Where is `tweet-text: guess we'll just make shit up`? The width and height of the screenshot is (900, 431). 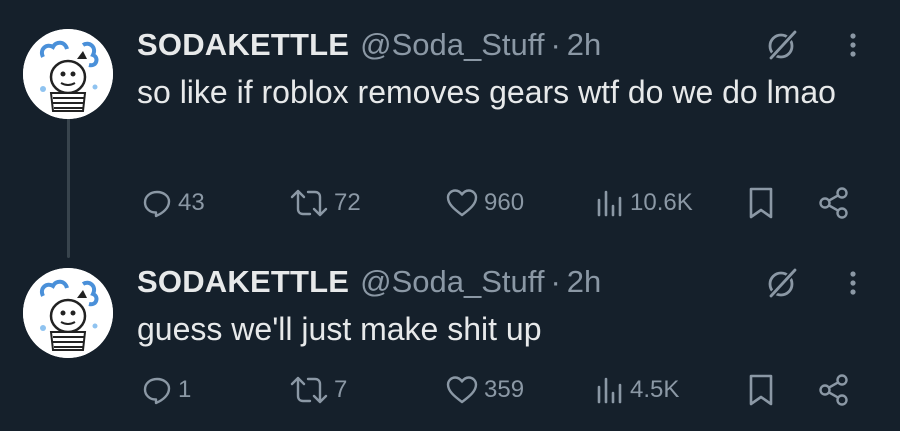 tweet-text: guess we'll just make shit up is located at coordinates (339, 329).